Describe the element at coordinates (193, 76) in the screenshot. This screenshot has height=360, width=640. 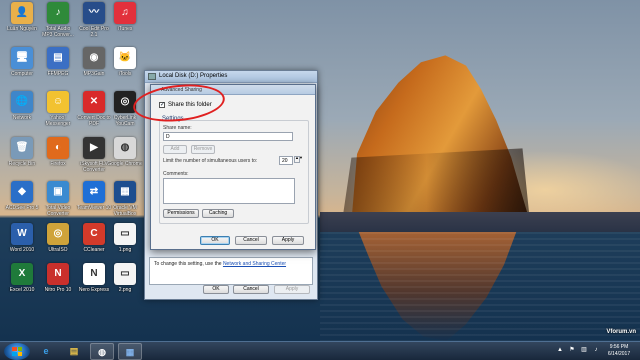
I see `properties-title: Local Disk (D:) Properties` at that location.